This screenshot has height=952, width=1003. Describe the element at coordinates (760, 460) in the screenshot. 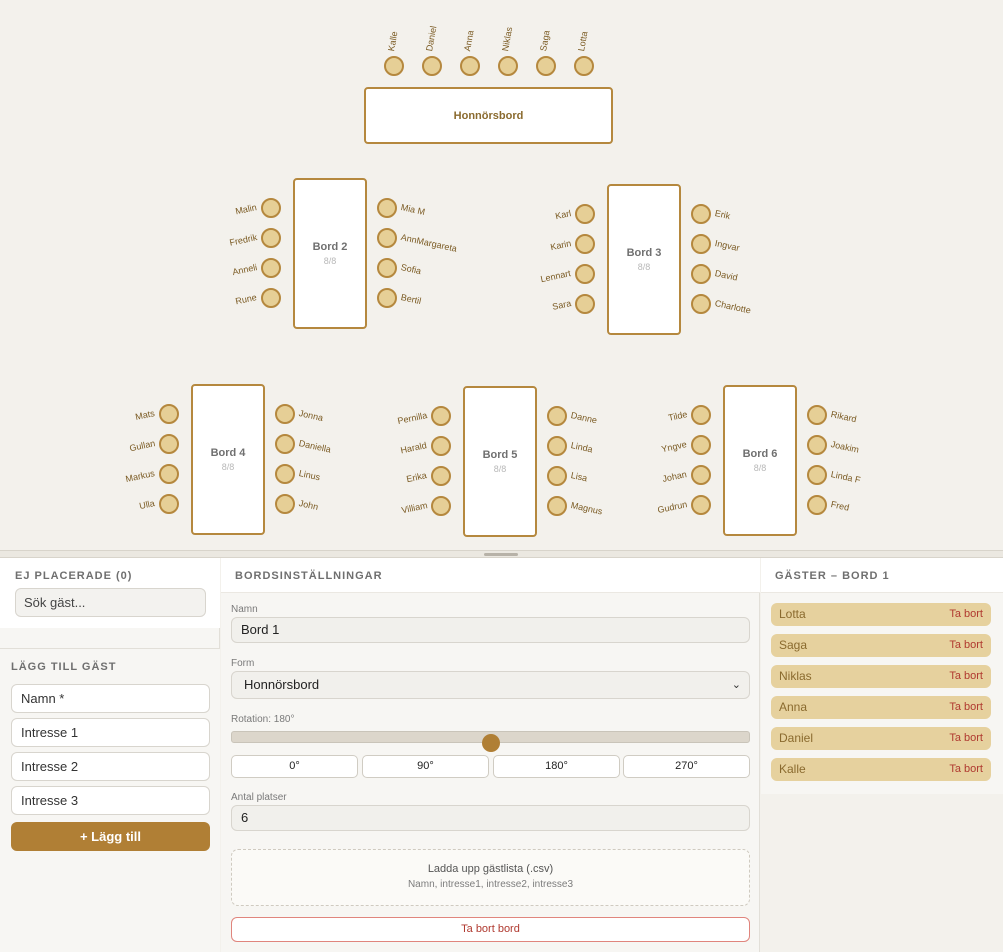

I see `table: Bord 6 8/8` at that location.